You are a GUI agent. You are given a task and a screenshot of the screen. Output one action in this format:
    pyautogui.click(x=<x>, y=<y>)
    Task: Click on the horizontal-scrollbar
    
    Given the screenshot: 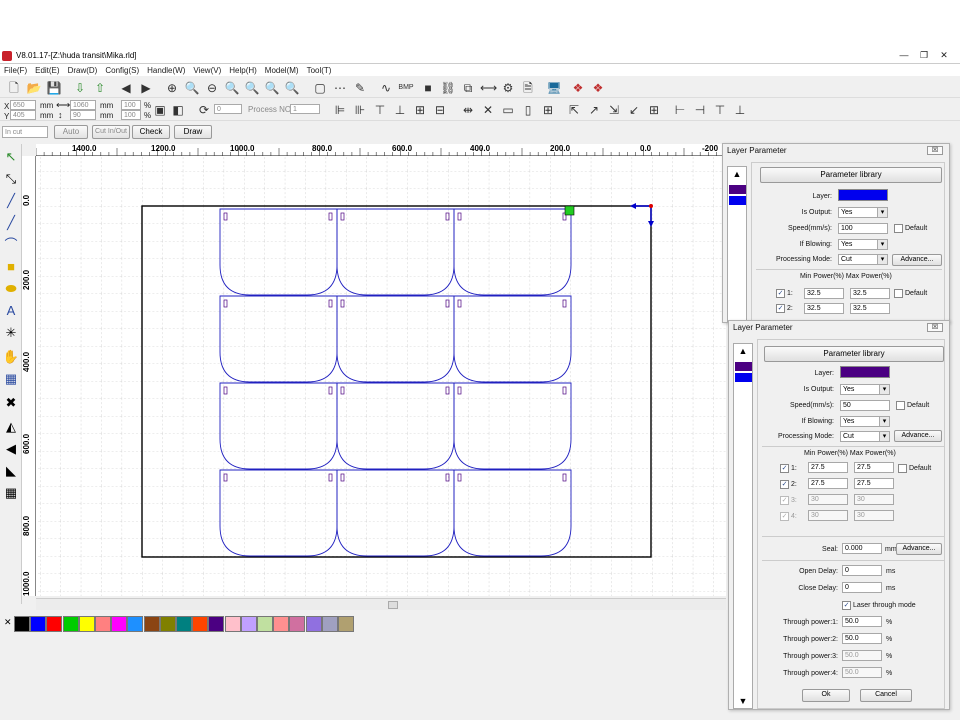 What is the action you would take?
    pyautogui.click(x=381, y=604)
    